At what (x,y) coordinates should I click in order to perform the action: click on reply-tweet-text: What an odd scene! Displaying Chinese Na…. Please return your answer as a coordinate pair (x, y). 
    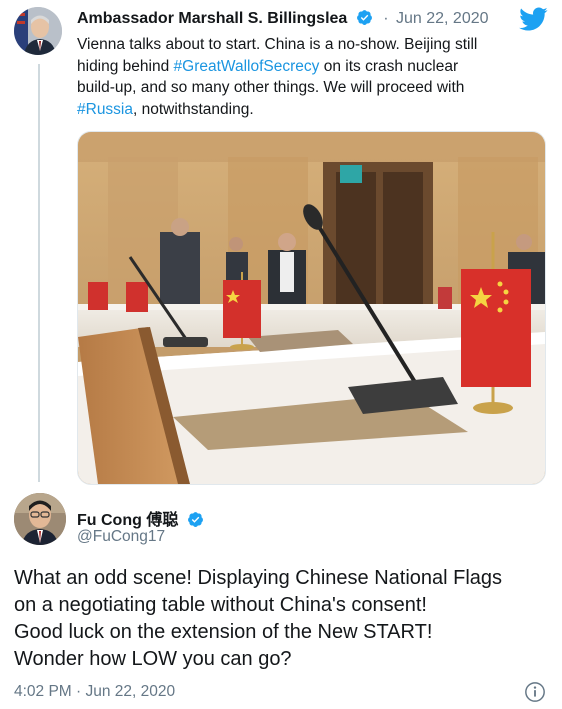
    Looking at the image, I should click on (284, 619).